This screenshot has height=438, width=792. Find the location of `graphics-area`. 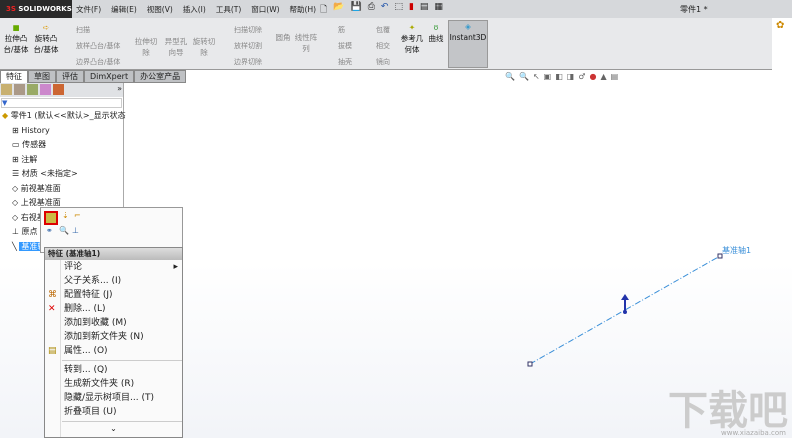

graphics-area is located at coordinates (625, 310).